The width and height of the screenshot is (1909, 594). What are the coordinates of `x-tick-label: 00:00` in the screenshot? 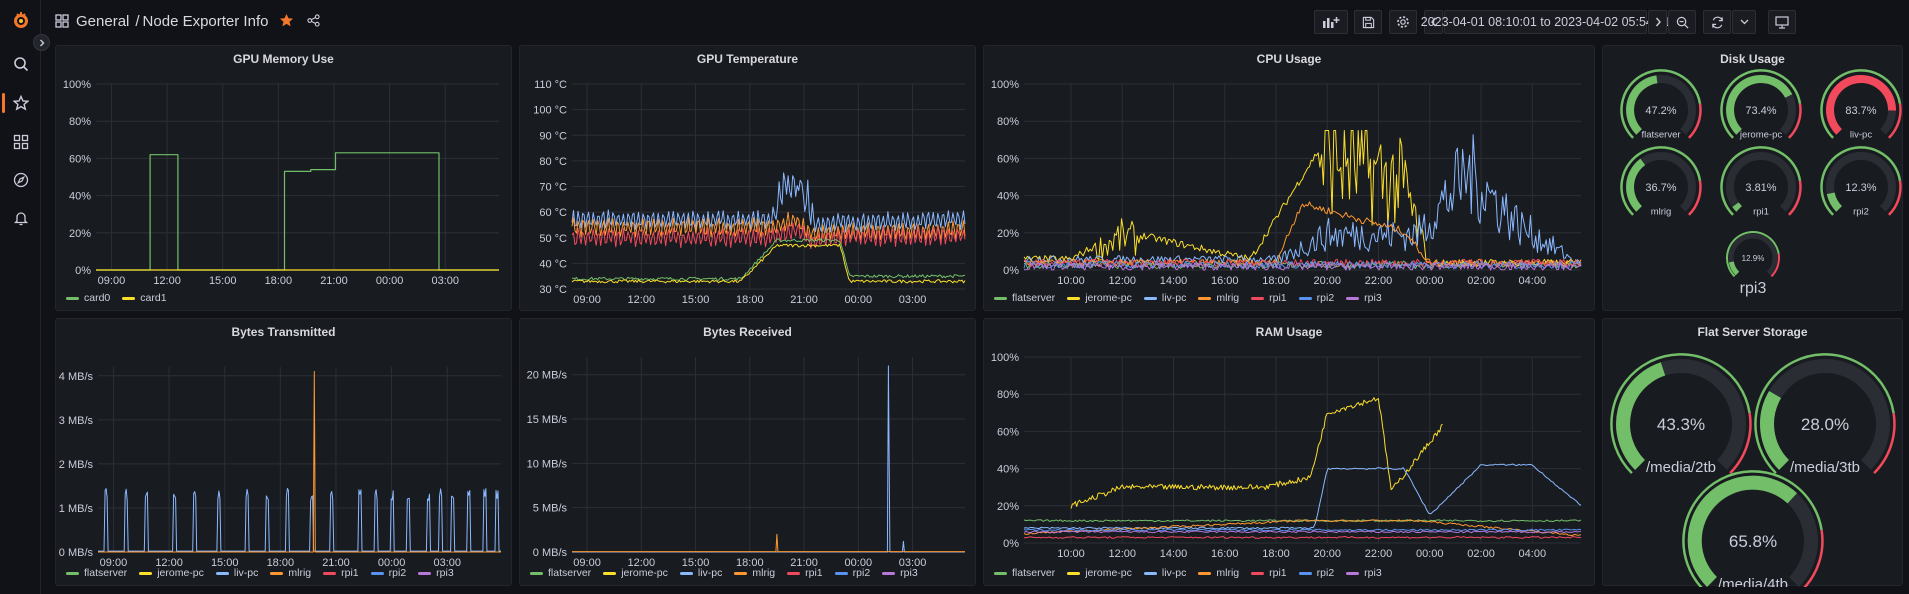 It's located at (1430, 281).